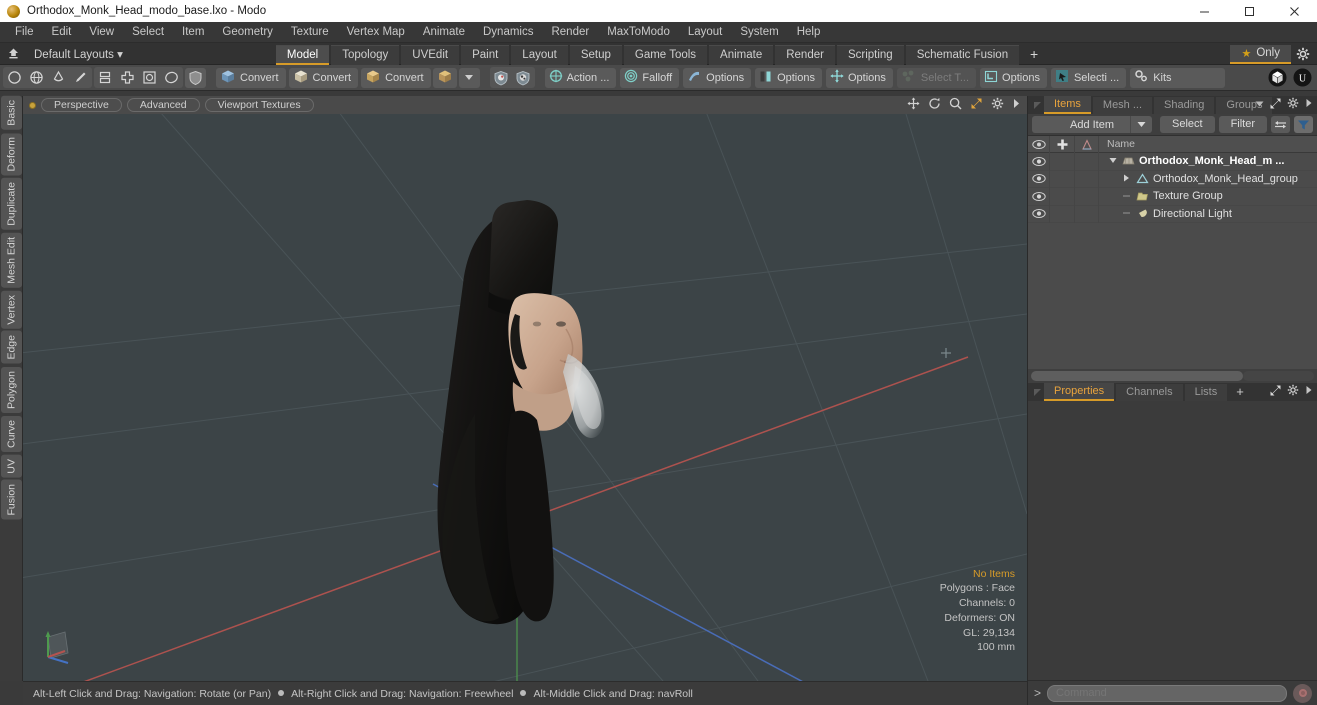  Describe the element at coordinates (638, 32) in the screenshot. I see `menu-item-maxtomodo: MaxToModo` at that location.